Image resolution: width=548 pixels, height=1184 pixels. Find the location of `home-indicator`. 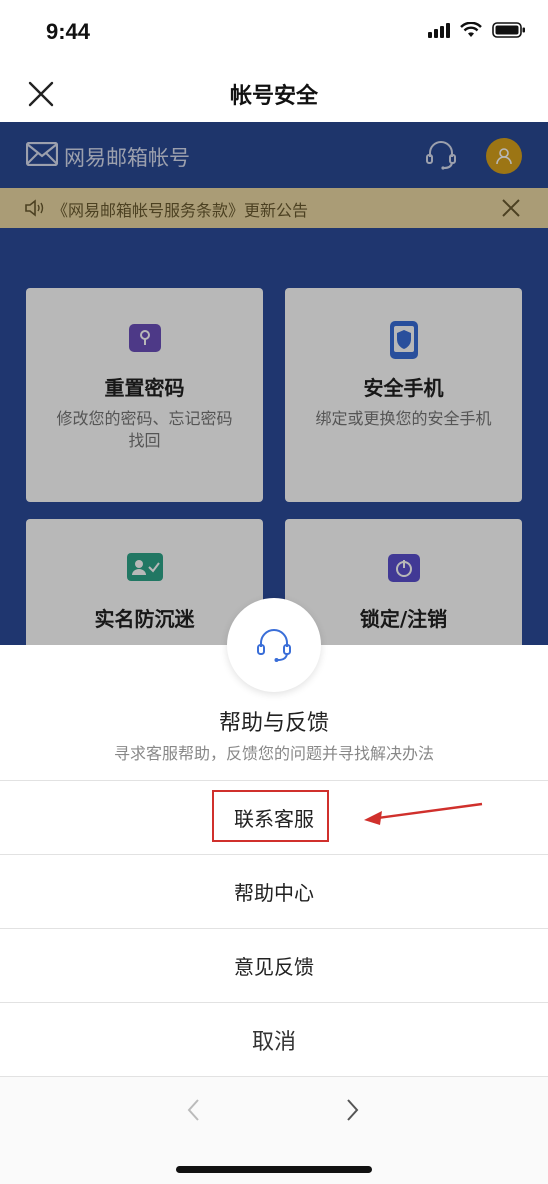

home-indicator is located at coordinates (274, 1169).